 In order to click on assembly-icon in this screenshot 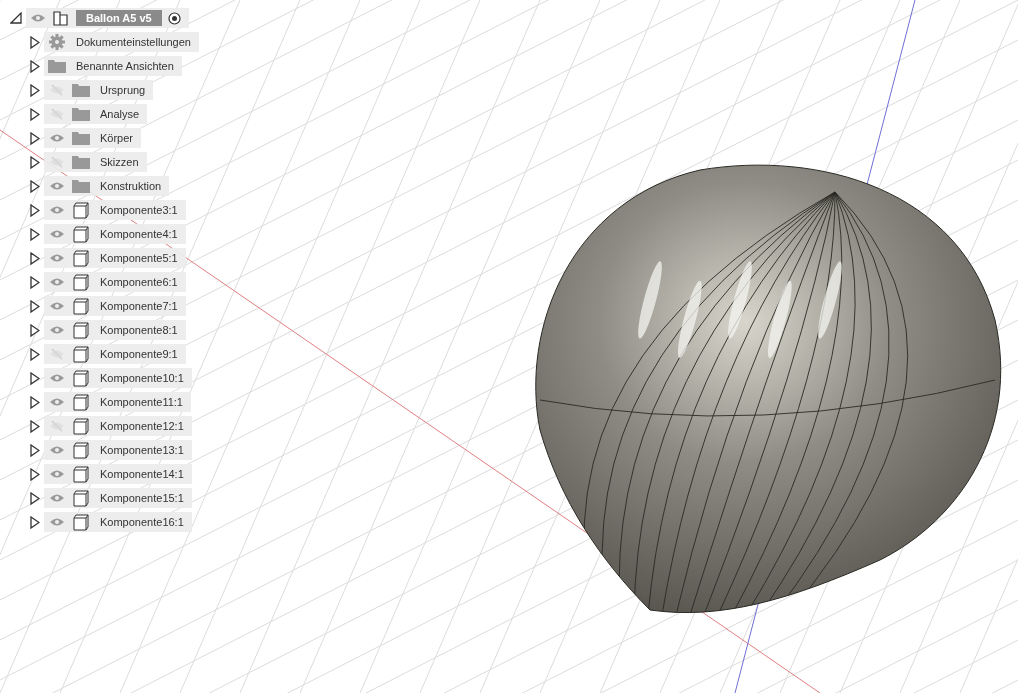, I will do `click(61, 18)`.